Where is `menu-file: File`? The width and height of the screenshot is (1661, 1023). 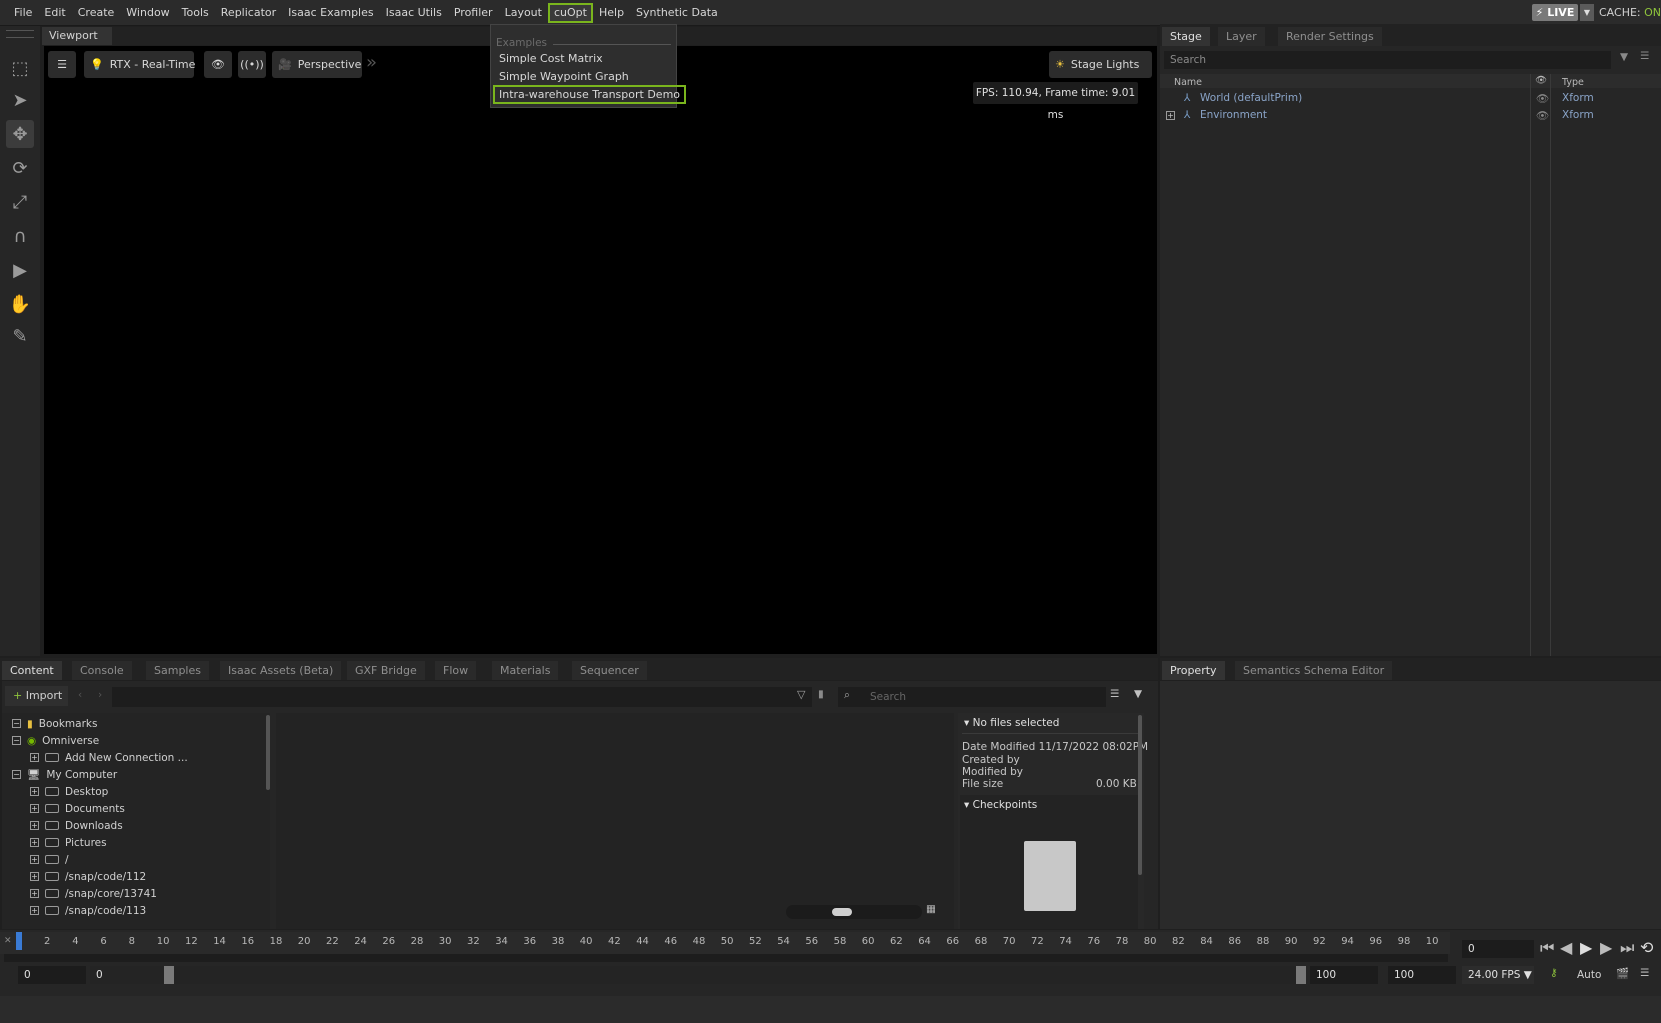
menu-file: File is located at coordinates (23, 13).